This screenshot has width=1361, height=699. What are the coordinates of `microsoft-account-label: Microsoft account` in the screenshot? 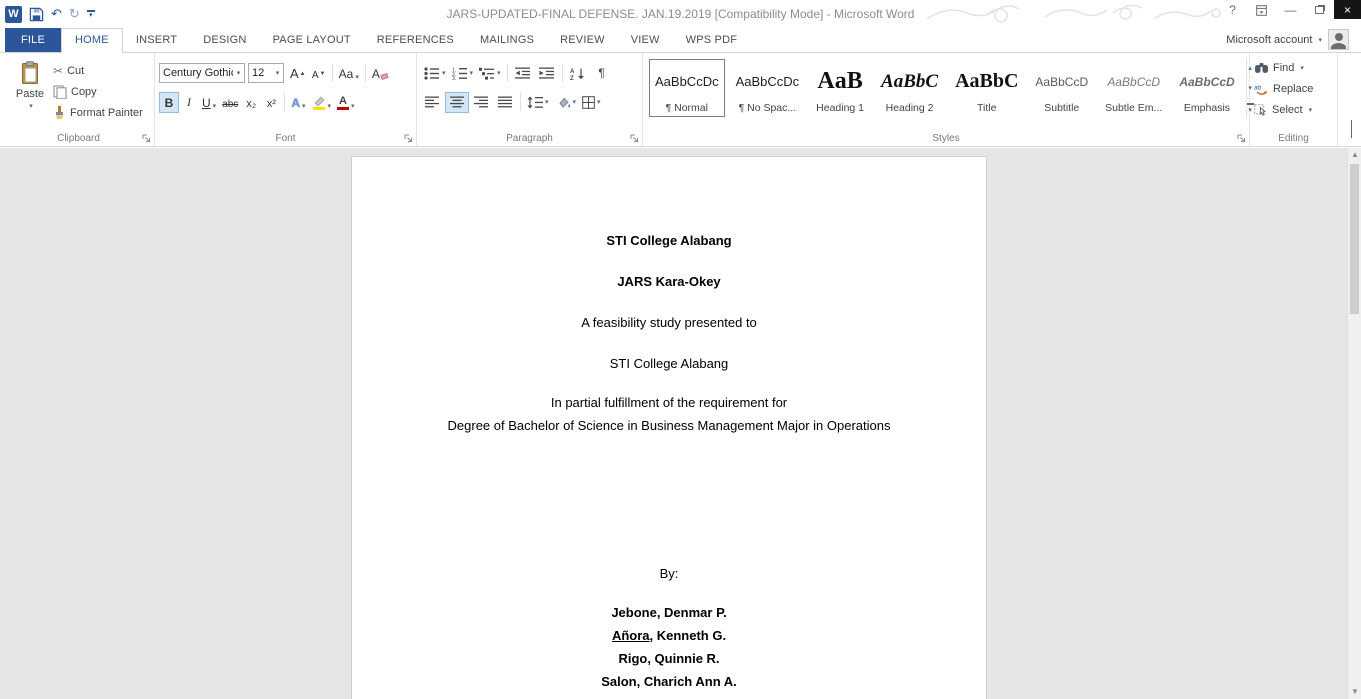 It's located at (1269, 40).